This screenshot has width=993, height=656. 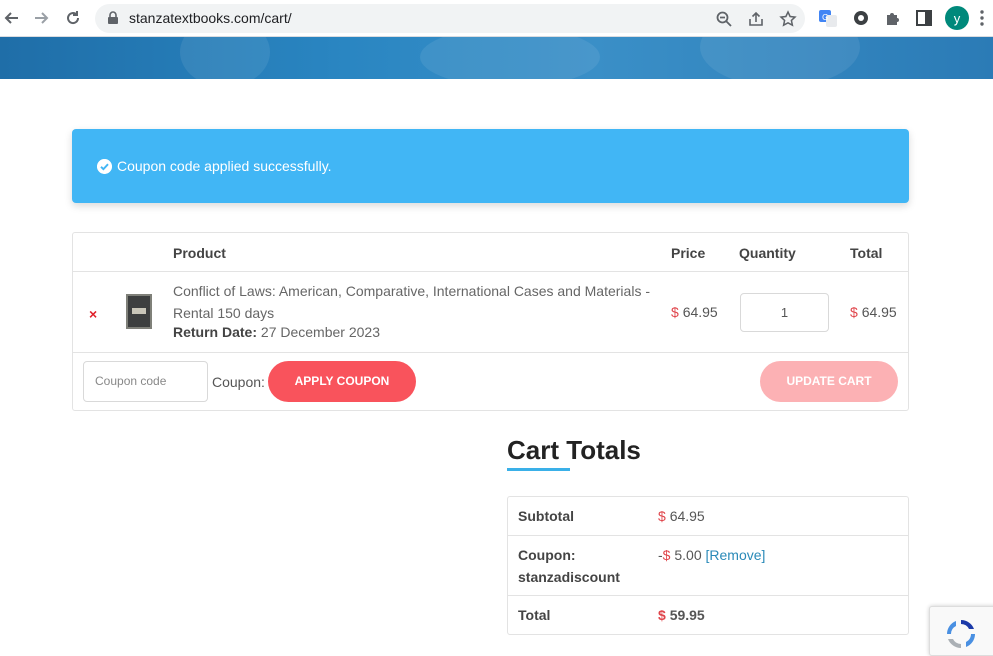 I want to click on order-total: $ 59.95, so click(x=681, y=615).